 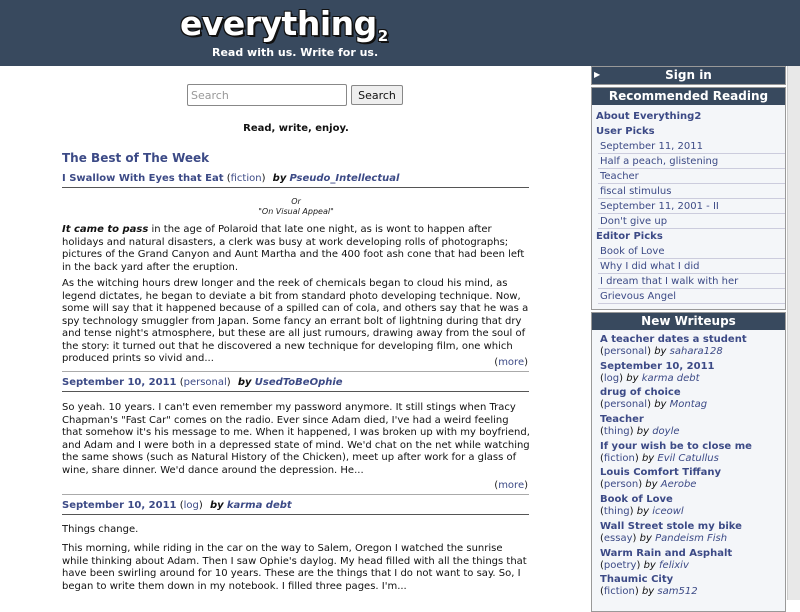 What do you see at coordinates (621, 484) in the screenshot?
I see `new-writeup-type-link: person` at bounding box center [621, 484].